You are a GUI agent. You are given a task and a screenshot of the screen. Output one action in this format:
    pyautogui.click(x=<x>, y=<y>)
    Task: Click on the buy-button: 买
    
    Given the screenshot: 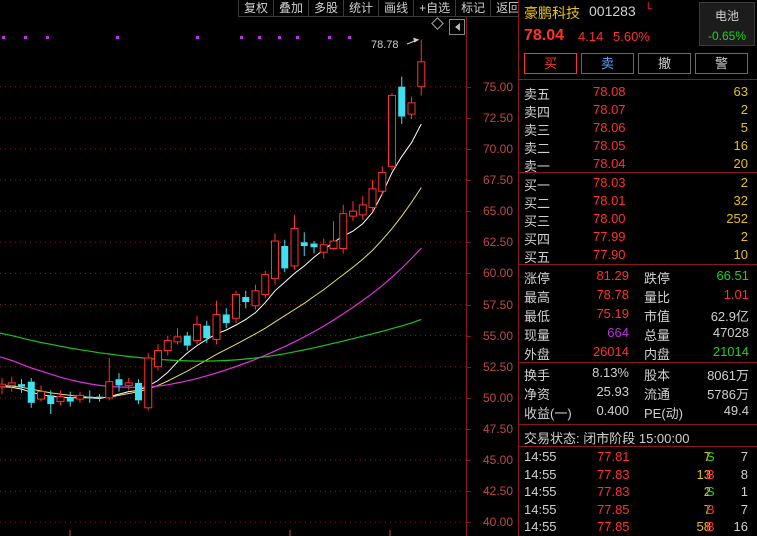 What is the action you would take?
    pyautogui.click(x=550, y=63)
    